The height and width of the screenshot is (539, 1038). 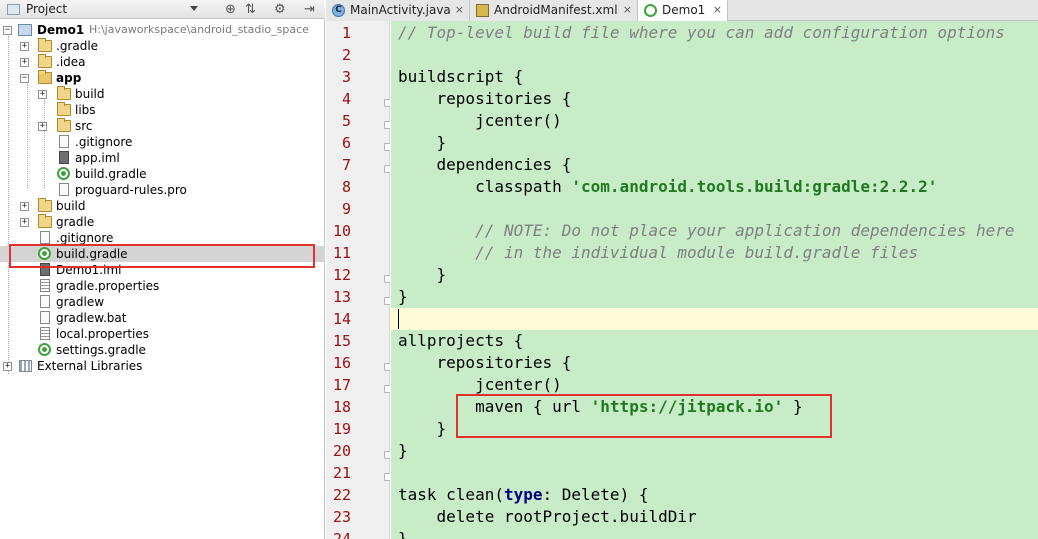 I want to click on tree-item-gradlew-bat: gradlew.bat, so click(x=162, y=318).